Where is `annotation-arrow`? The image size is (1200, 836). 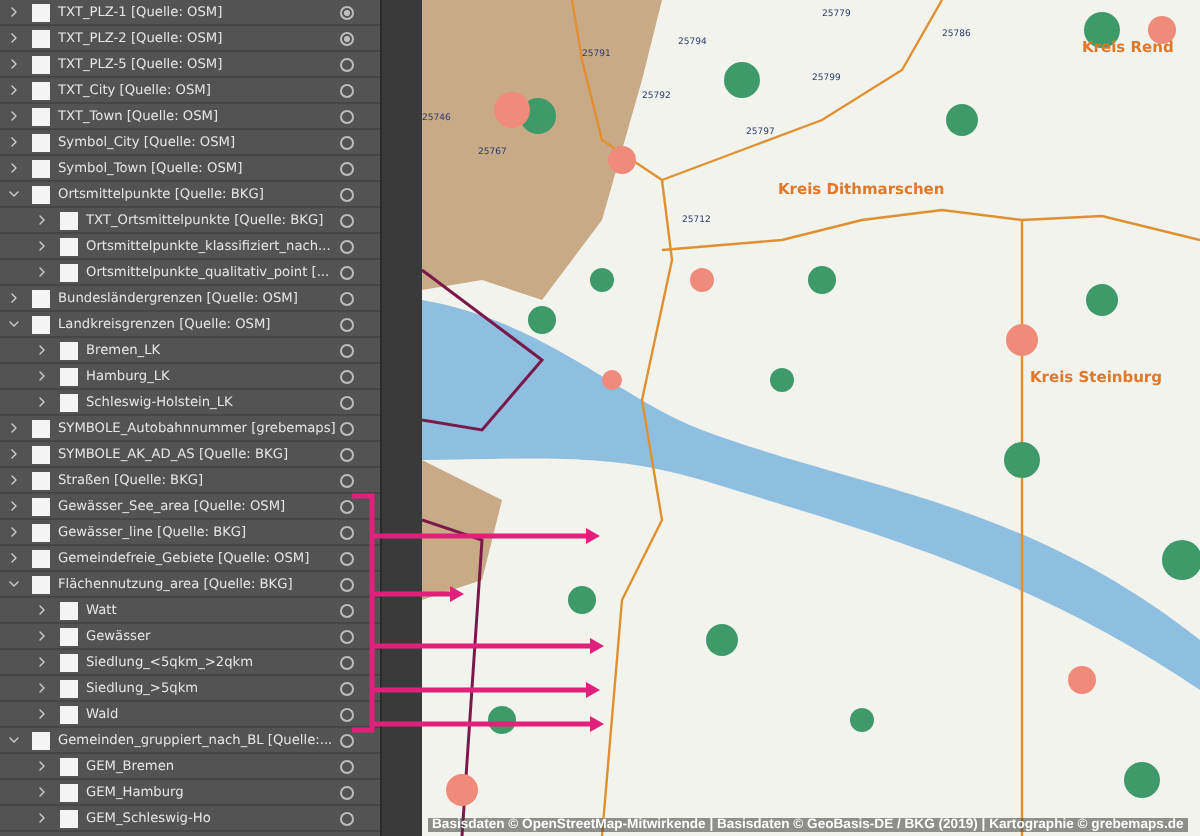 annotation-arrow is located at coordinates (418, 594).